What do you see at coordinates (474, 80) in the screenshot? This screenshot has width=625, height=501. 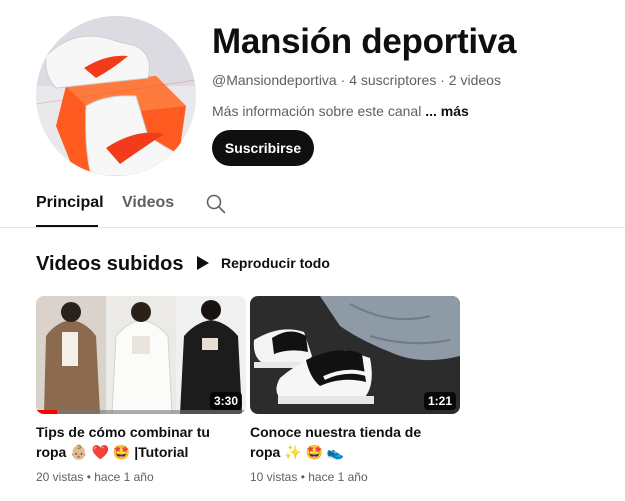 I see `video-count: 2 videos` at bounding box center [474, 80].